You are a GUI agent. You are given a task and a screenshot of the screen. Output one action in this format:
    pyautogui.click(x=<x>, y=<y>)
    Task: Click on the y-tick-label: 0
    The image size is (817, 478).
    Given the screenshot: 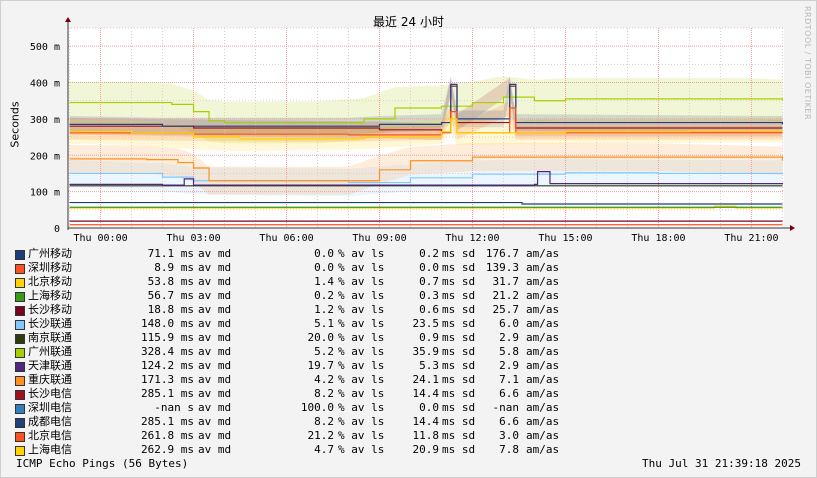 What is the action you would take?
    pyautogui.click(x=57, y=229)
    